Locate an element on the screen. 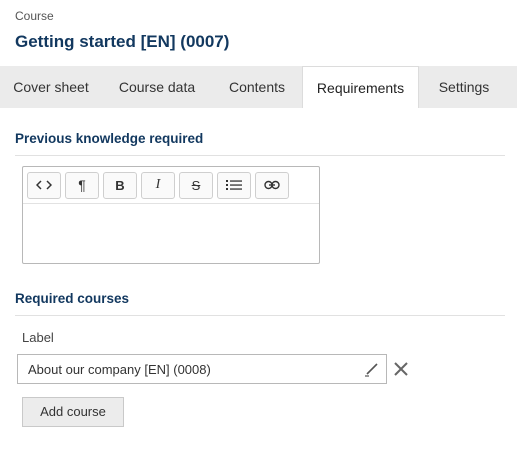 This screenshot has height=476, width=517. paragraph-button: ¶ is located at coordinates (82, 185).